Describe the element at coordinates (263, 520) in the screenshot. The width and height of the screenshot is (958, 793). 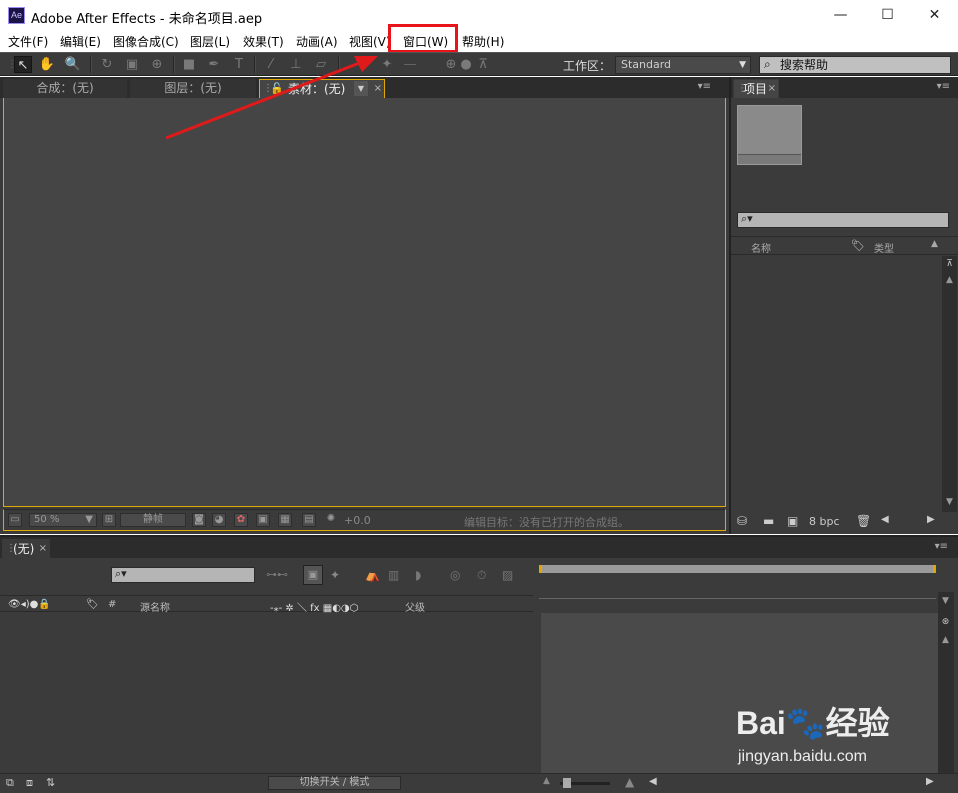
I see `region-of-interest-icon: ▣` at that location.